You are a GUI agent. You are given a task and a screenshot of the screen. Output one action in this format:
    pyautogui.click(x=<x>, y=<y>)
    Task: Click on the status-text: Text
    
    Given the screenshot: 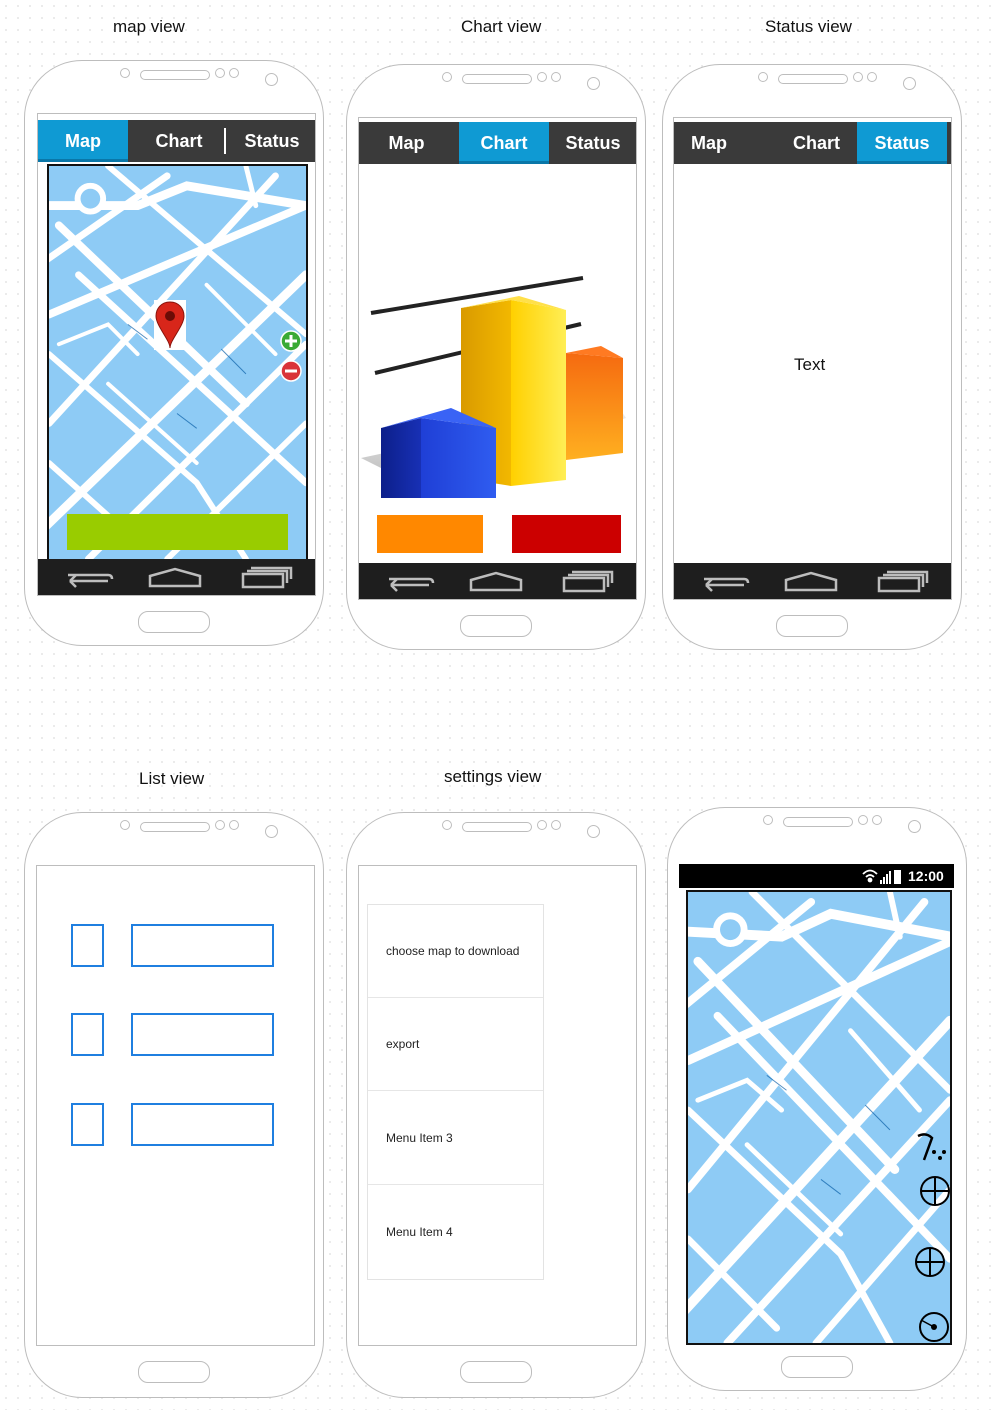 What is the action you would take?
    pyautogui.click(x=810, y=364)
    